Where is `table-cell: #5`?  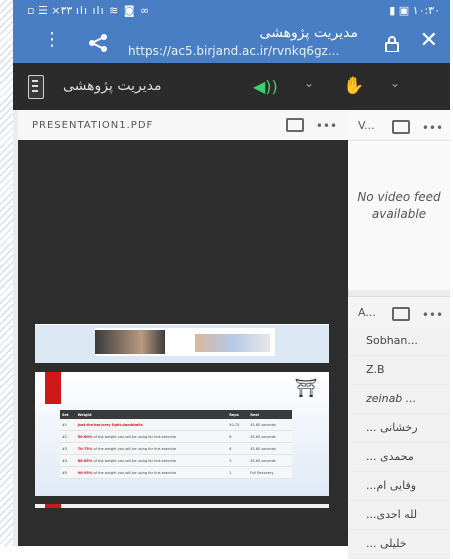 table-cell: #5 is located at coordinates (68, 472).